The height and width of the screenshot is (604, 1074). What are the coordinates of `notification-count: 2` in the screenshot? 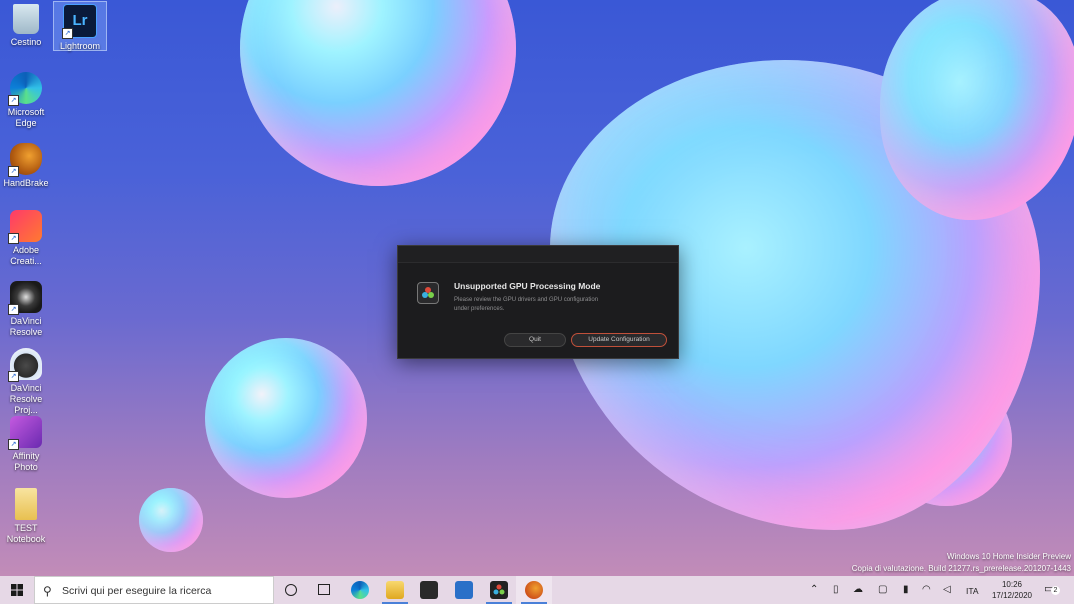 It's located at (1055, 590).